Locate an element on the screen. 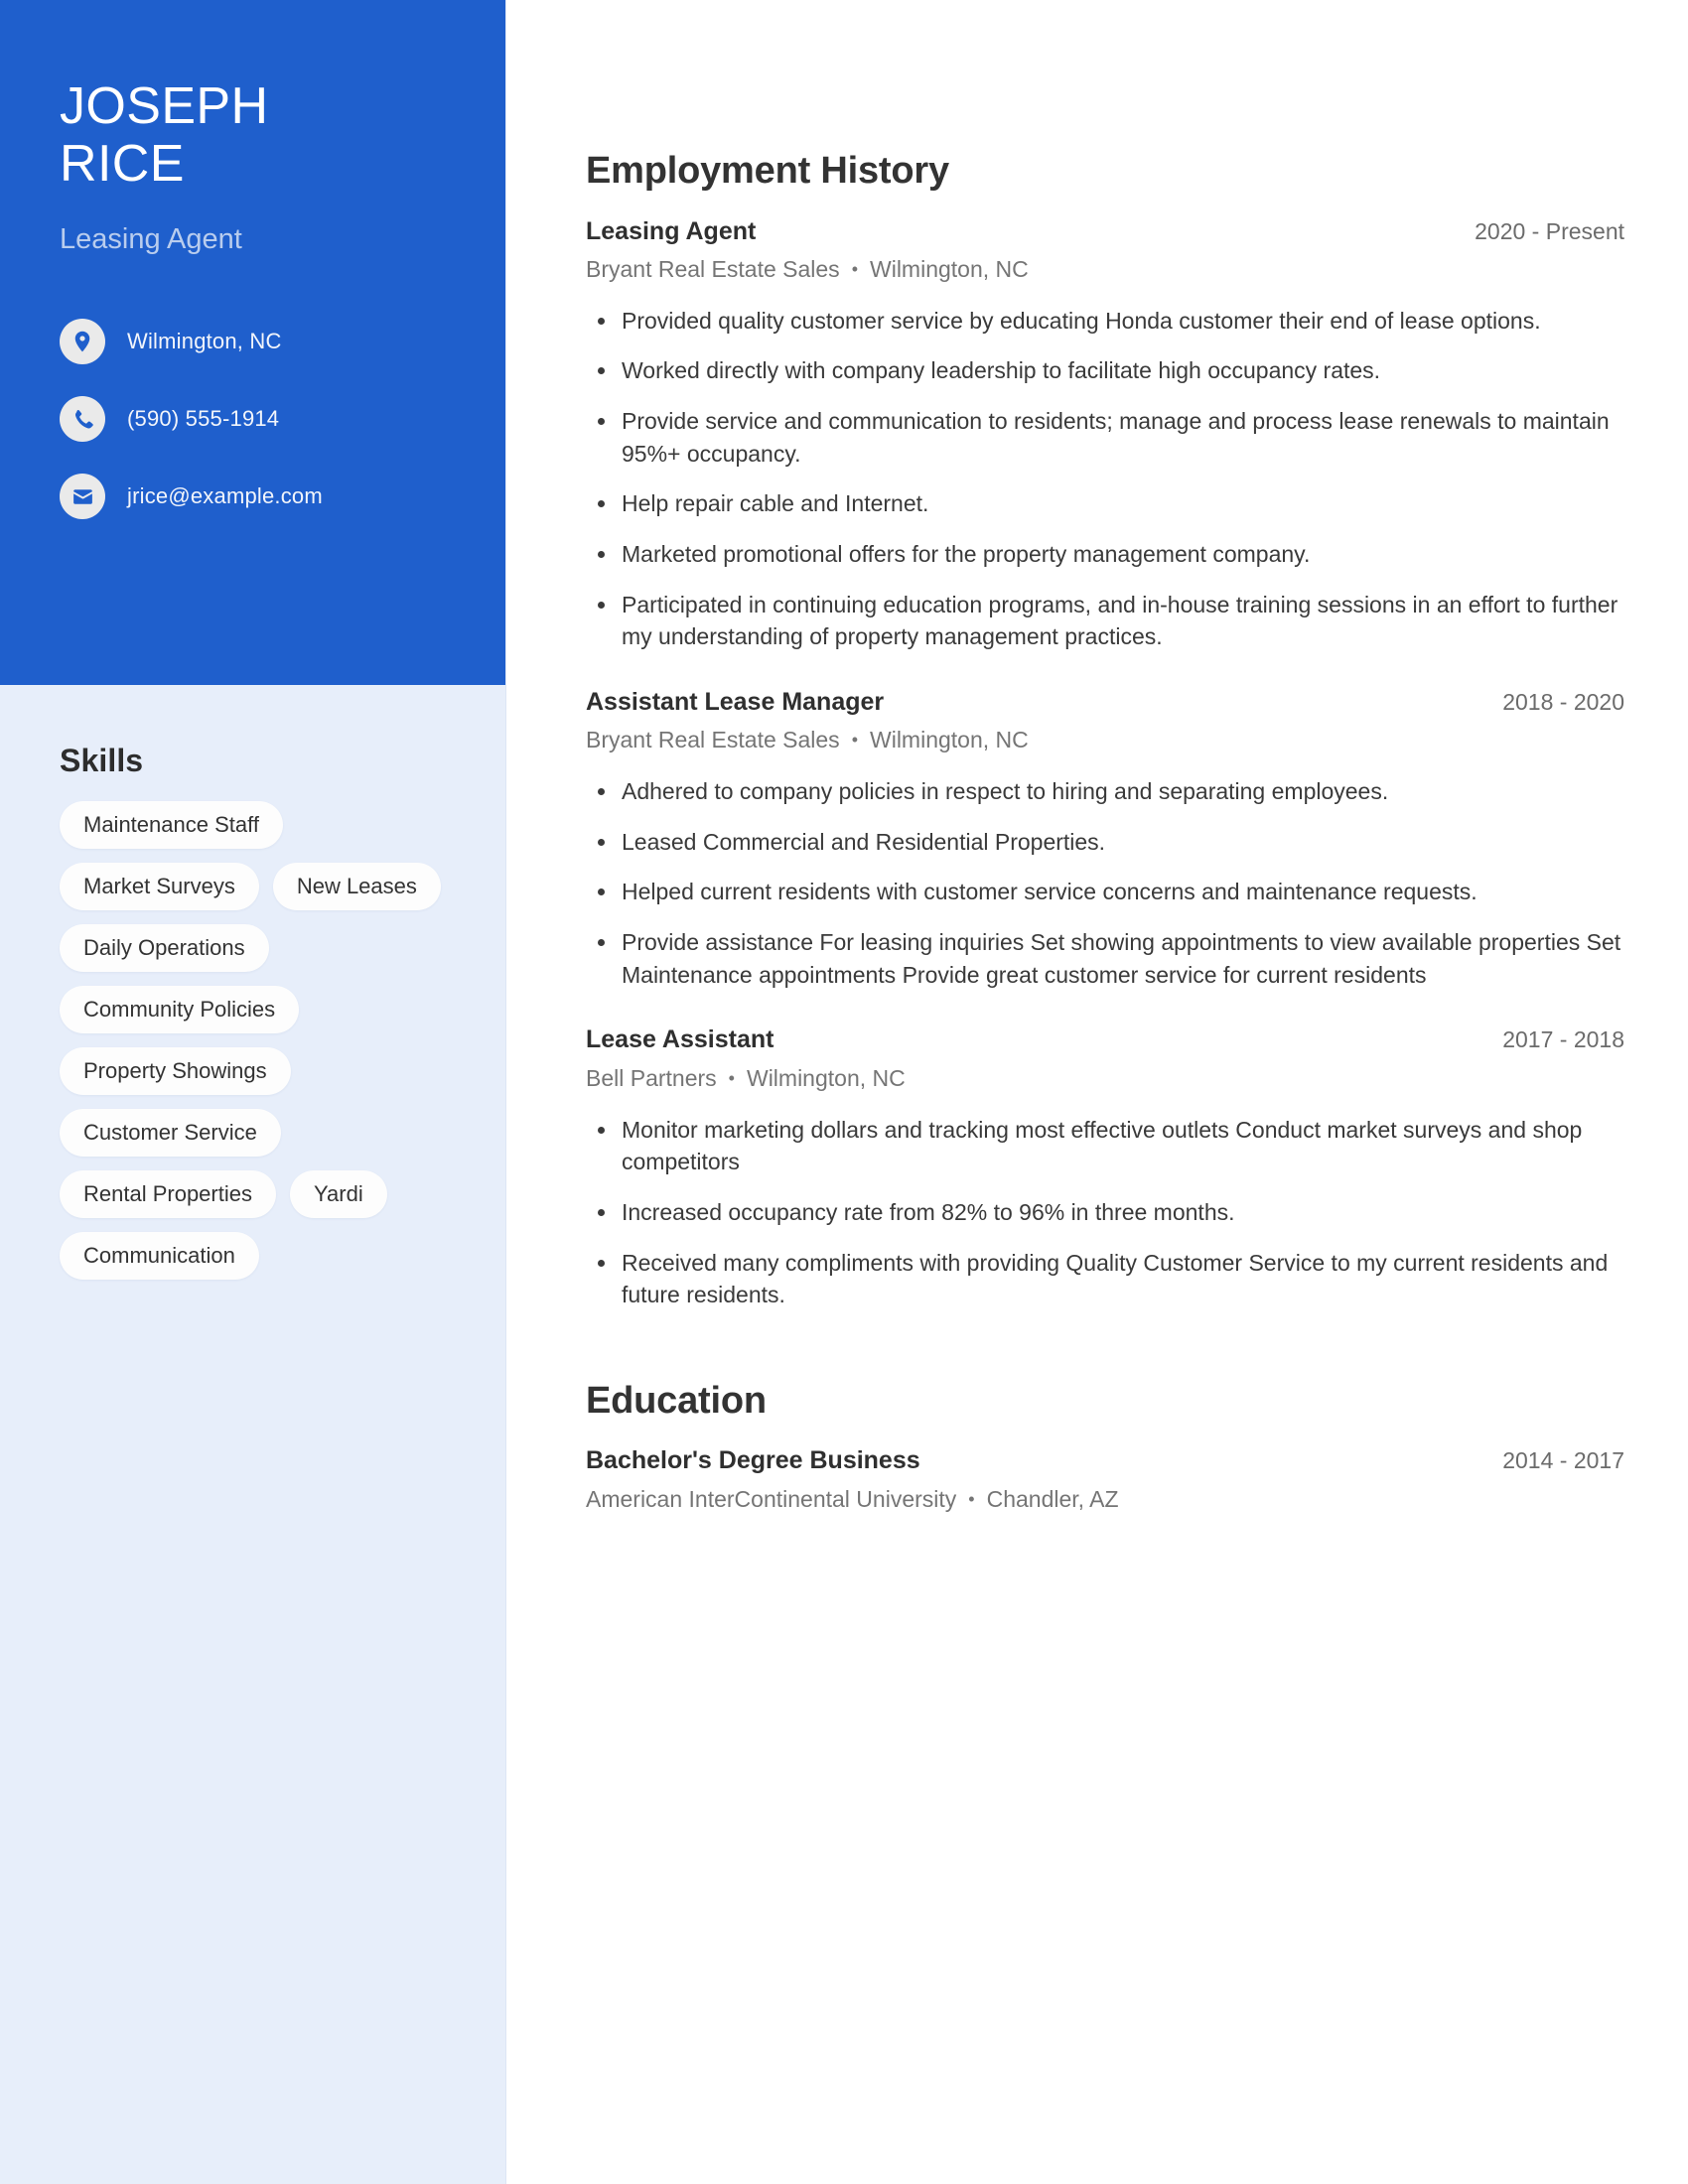 The width and height of the screenshot is (1688, 2184). envelope-icon is located at coordinates (82, 497).